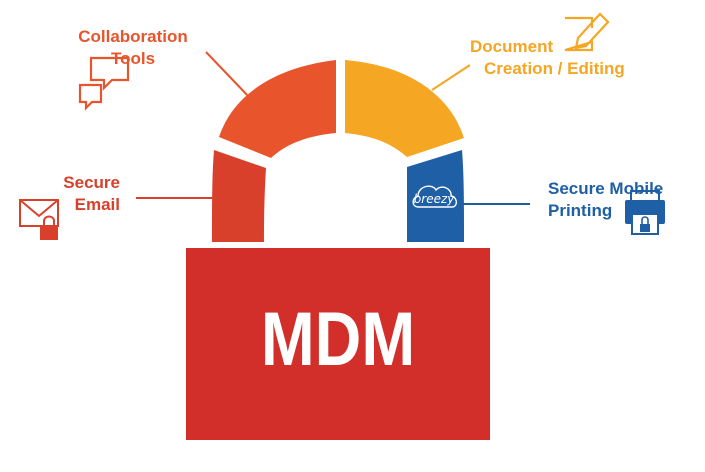  Describe the element at coordinates (239, 196) in the screenshot. I see `shackle-segment-email` at that location.